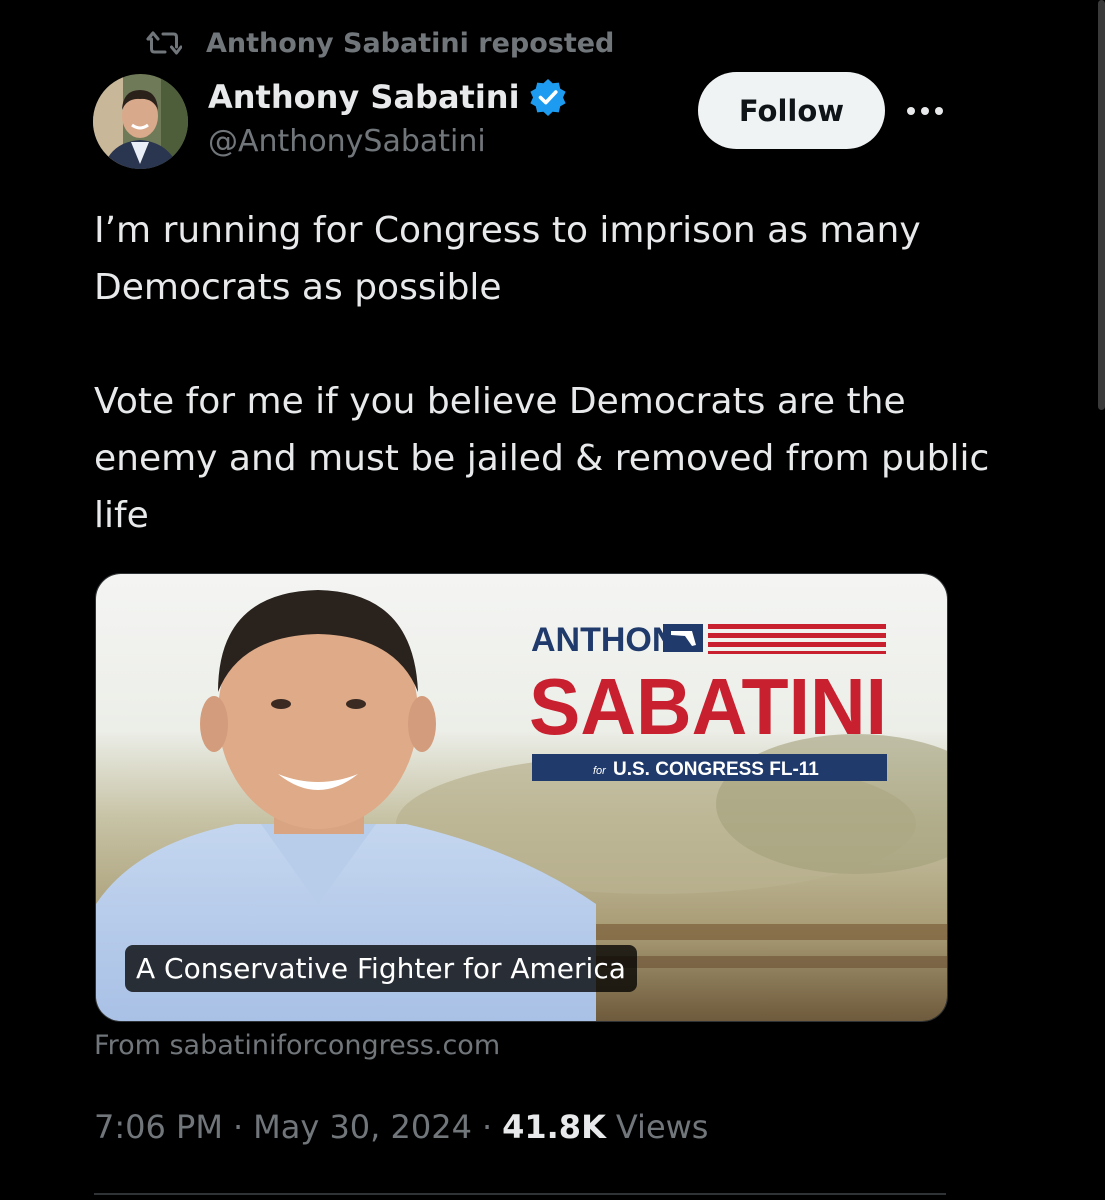 Image resolution: width=1105 pixels, height=1200 pixels. I want to click on author-info: Anthony Sabatini @AnthonySabatini, so click(388, 116).